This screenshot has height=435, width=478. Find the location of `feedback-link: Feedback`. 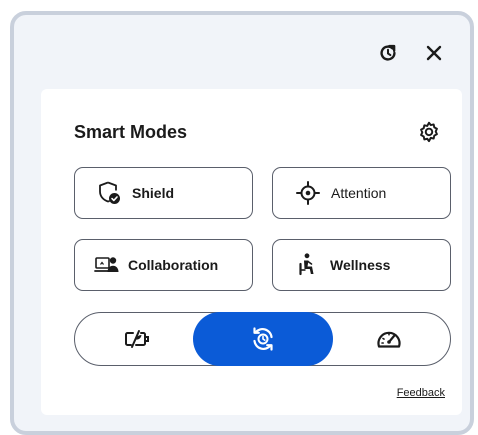

feedback-link: Feedback is located at coordinates (421, 393).